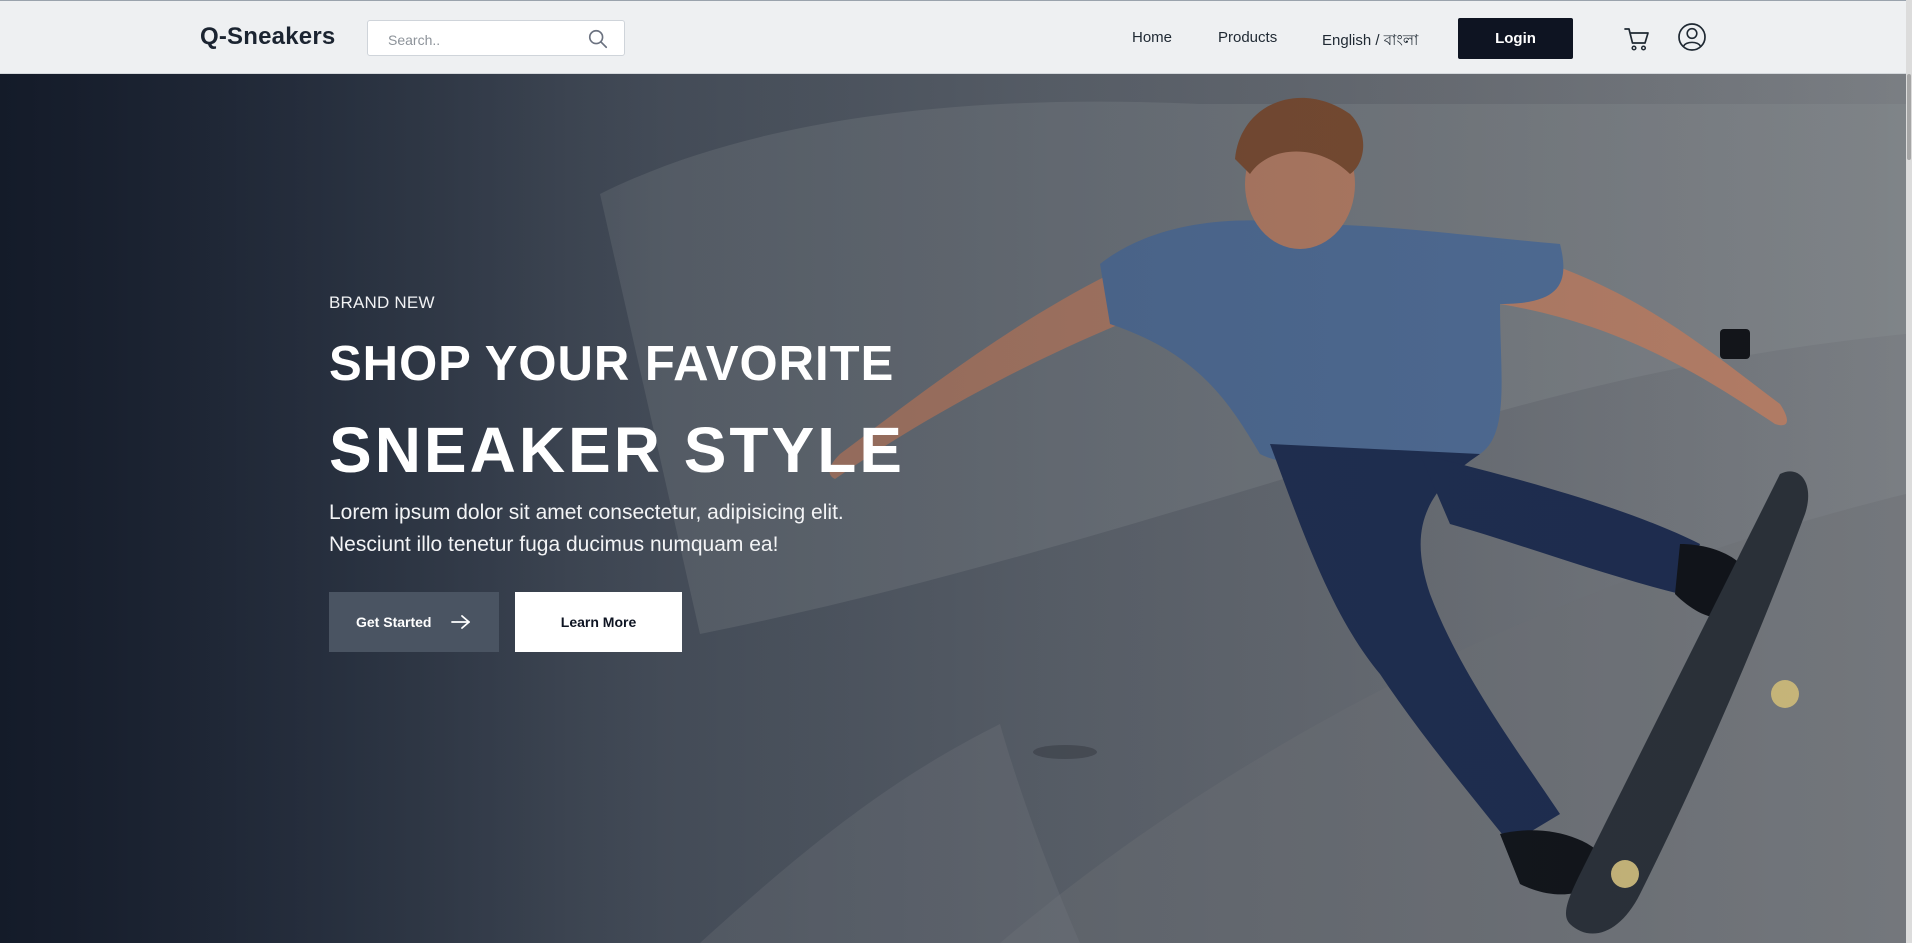 This screenshot has width=1912, height=943. Describe the element at coordinates (1637, 39) in the screenshot. I see `cart-icon` at that location.